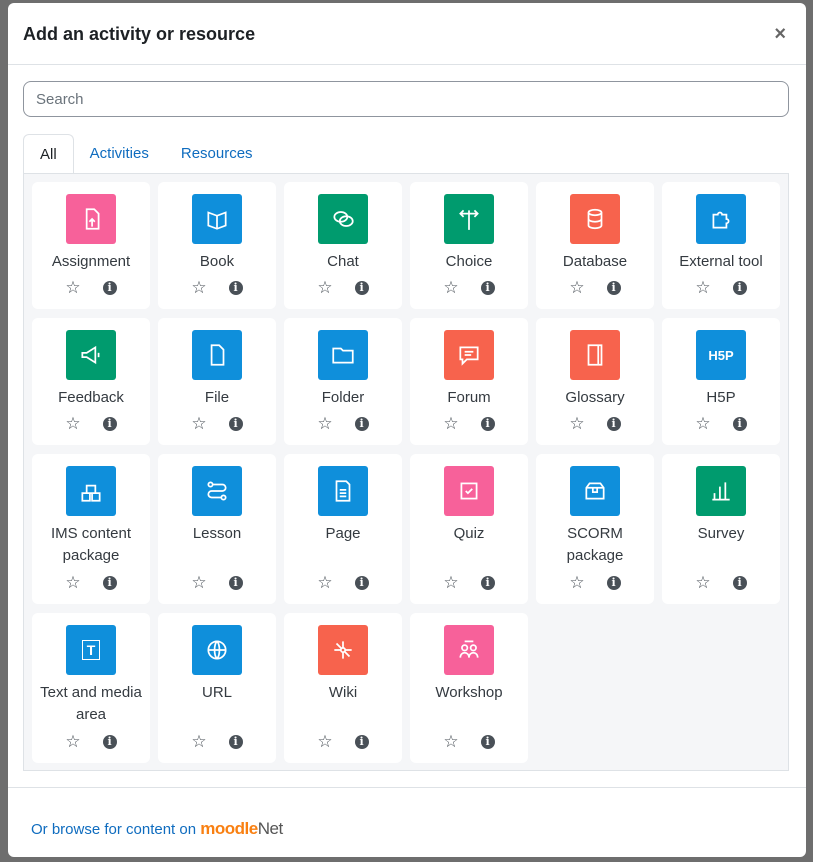 The height and width of the screenshot is (862, 813). I want to click on activity-card-text-and-media-area: T Text and media area ☆ i, so click(91, 688).